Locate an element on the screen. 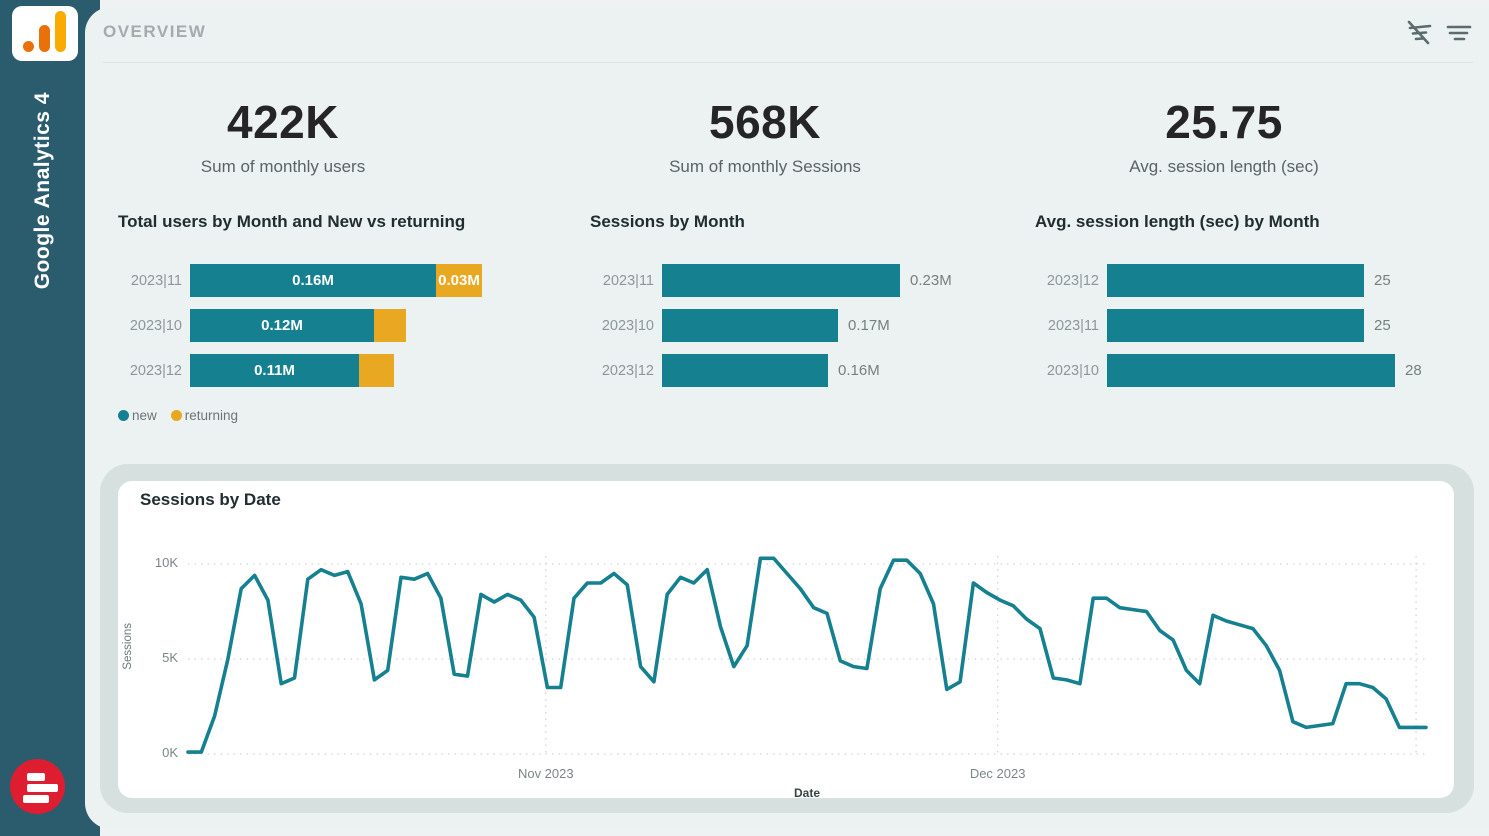 The height and width of the screenshot is (836, 1489). bar-segment-new: 0.12M is located at coordinates (282, 325).